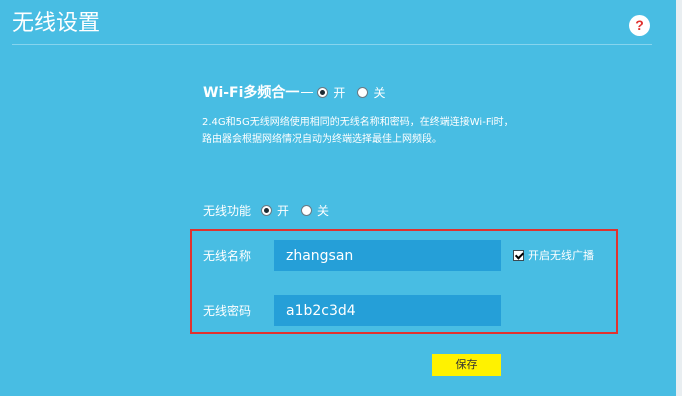 This screenshot has height=396, width=682. What do you see at coordinates (251, 93) in the screenshot?
I see `multiband-label: Wi-Fi多频合一` at bounding box center [251, 93].